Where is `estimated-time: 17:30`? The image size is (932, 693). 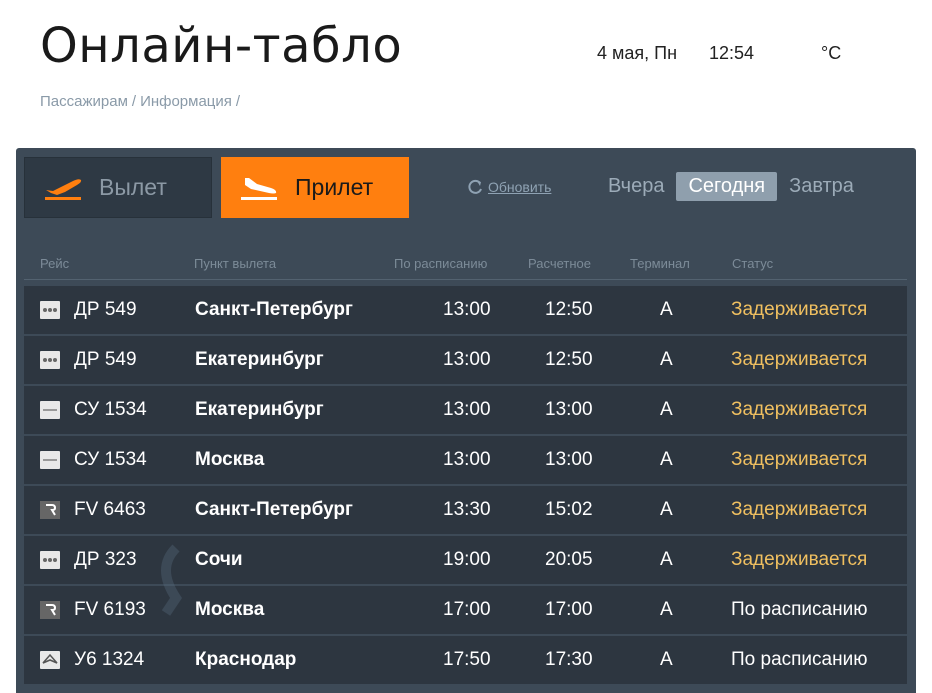 estimated-time: 17:30 is located at coordinates (569, 659).